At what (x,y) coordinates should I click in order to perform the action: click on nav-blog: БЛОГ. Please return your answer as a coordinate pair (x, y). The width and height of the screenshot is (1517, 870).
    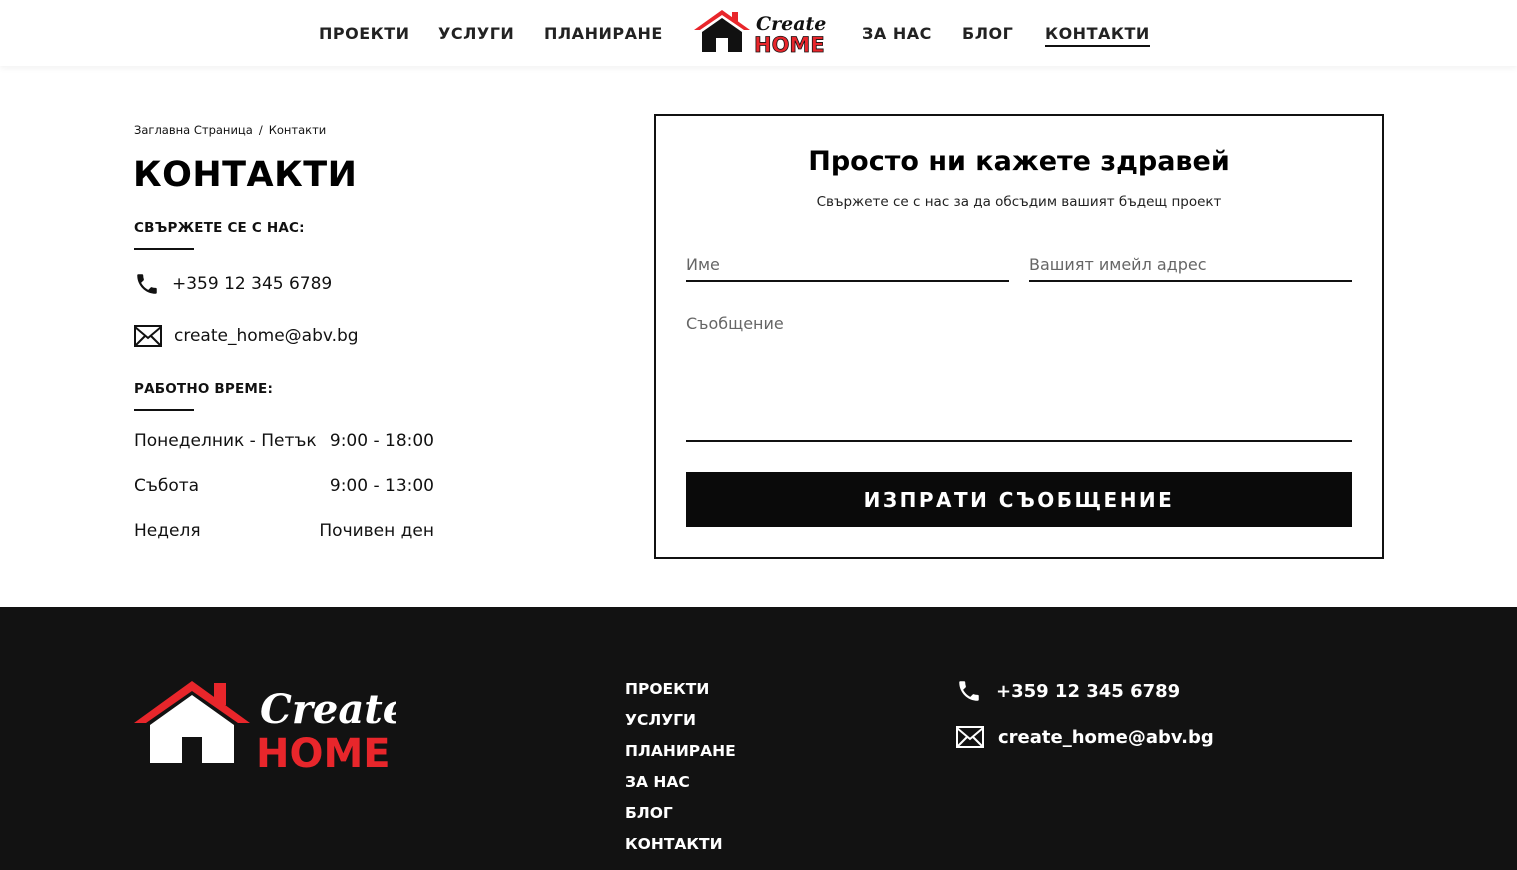
    Looking at the image, I should click on (987, 33).